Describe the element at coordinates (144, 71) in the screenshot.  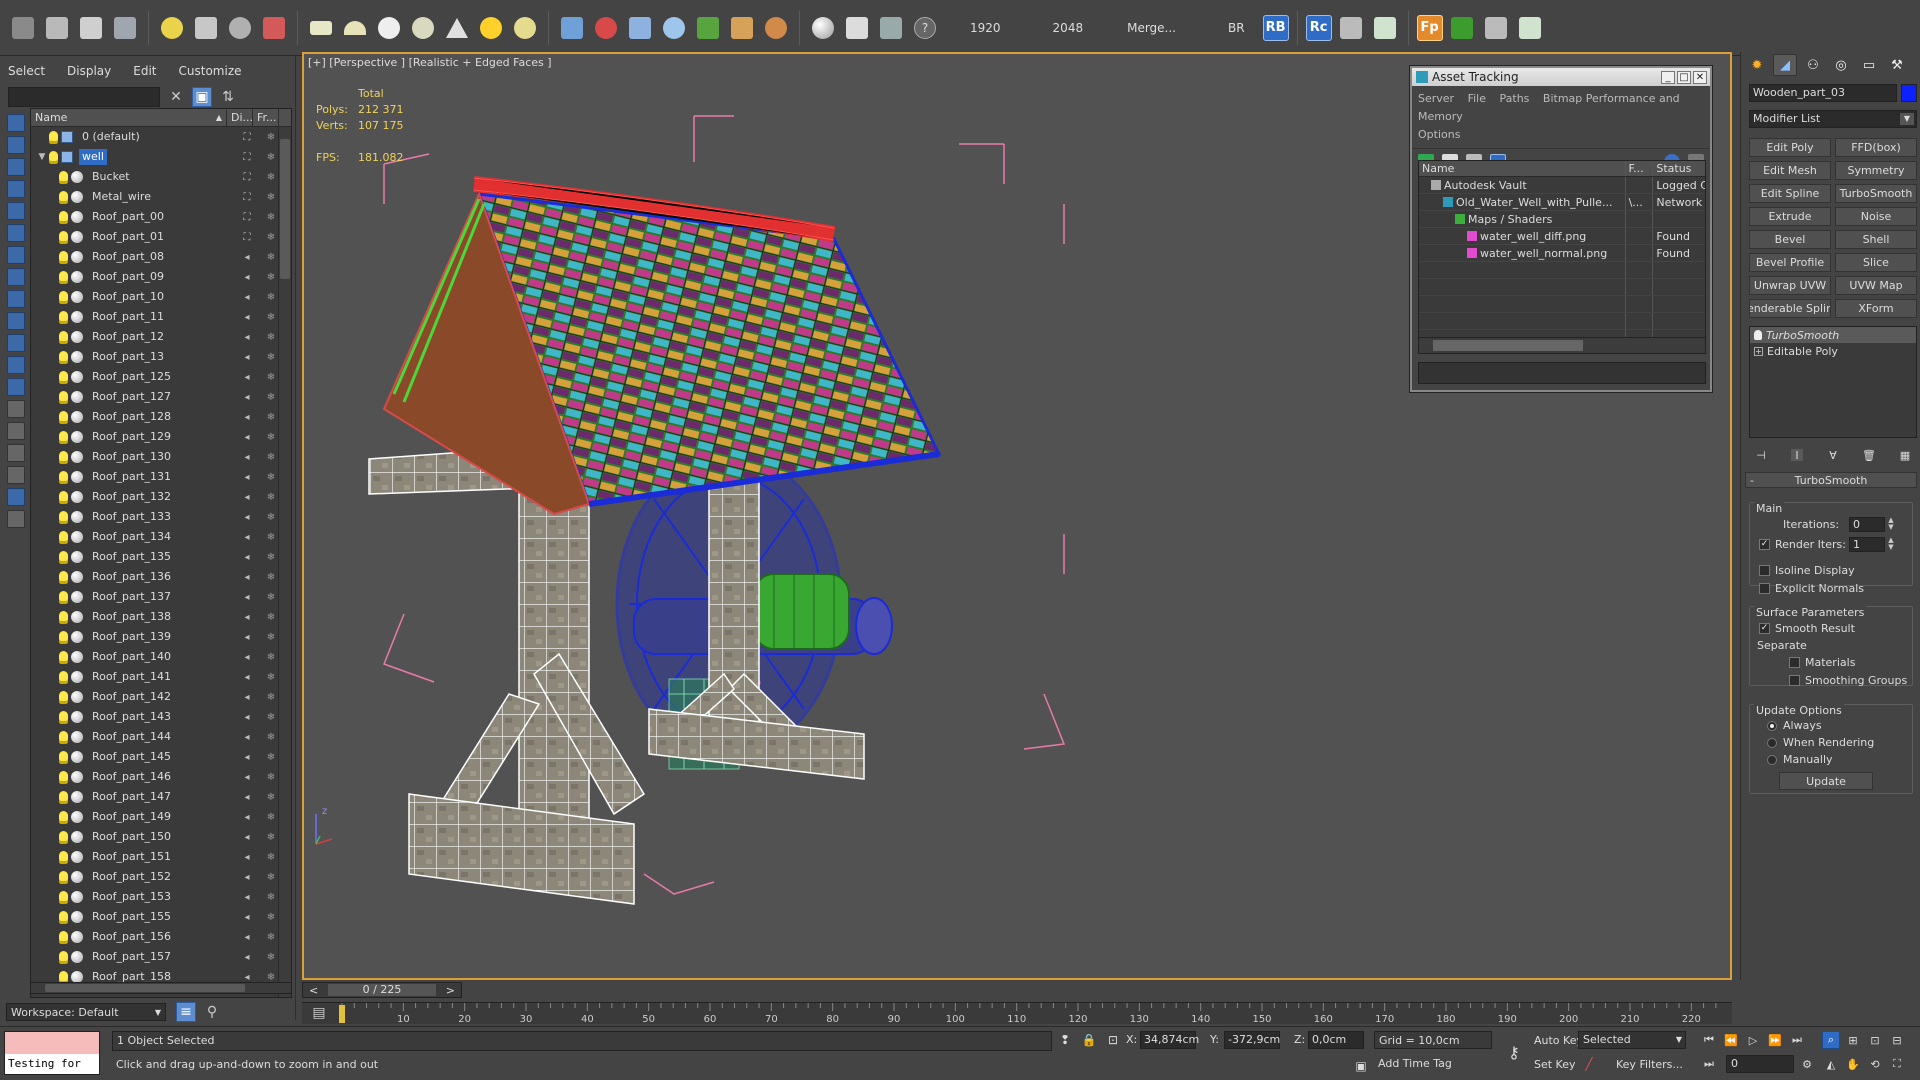
I see `menu-edit: Edit` at that location.